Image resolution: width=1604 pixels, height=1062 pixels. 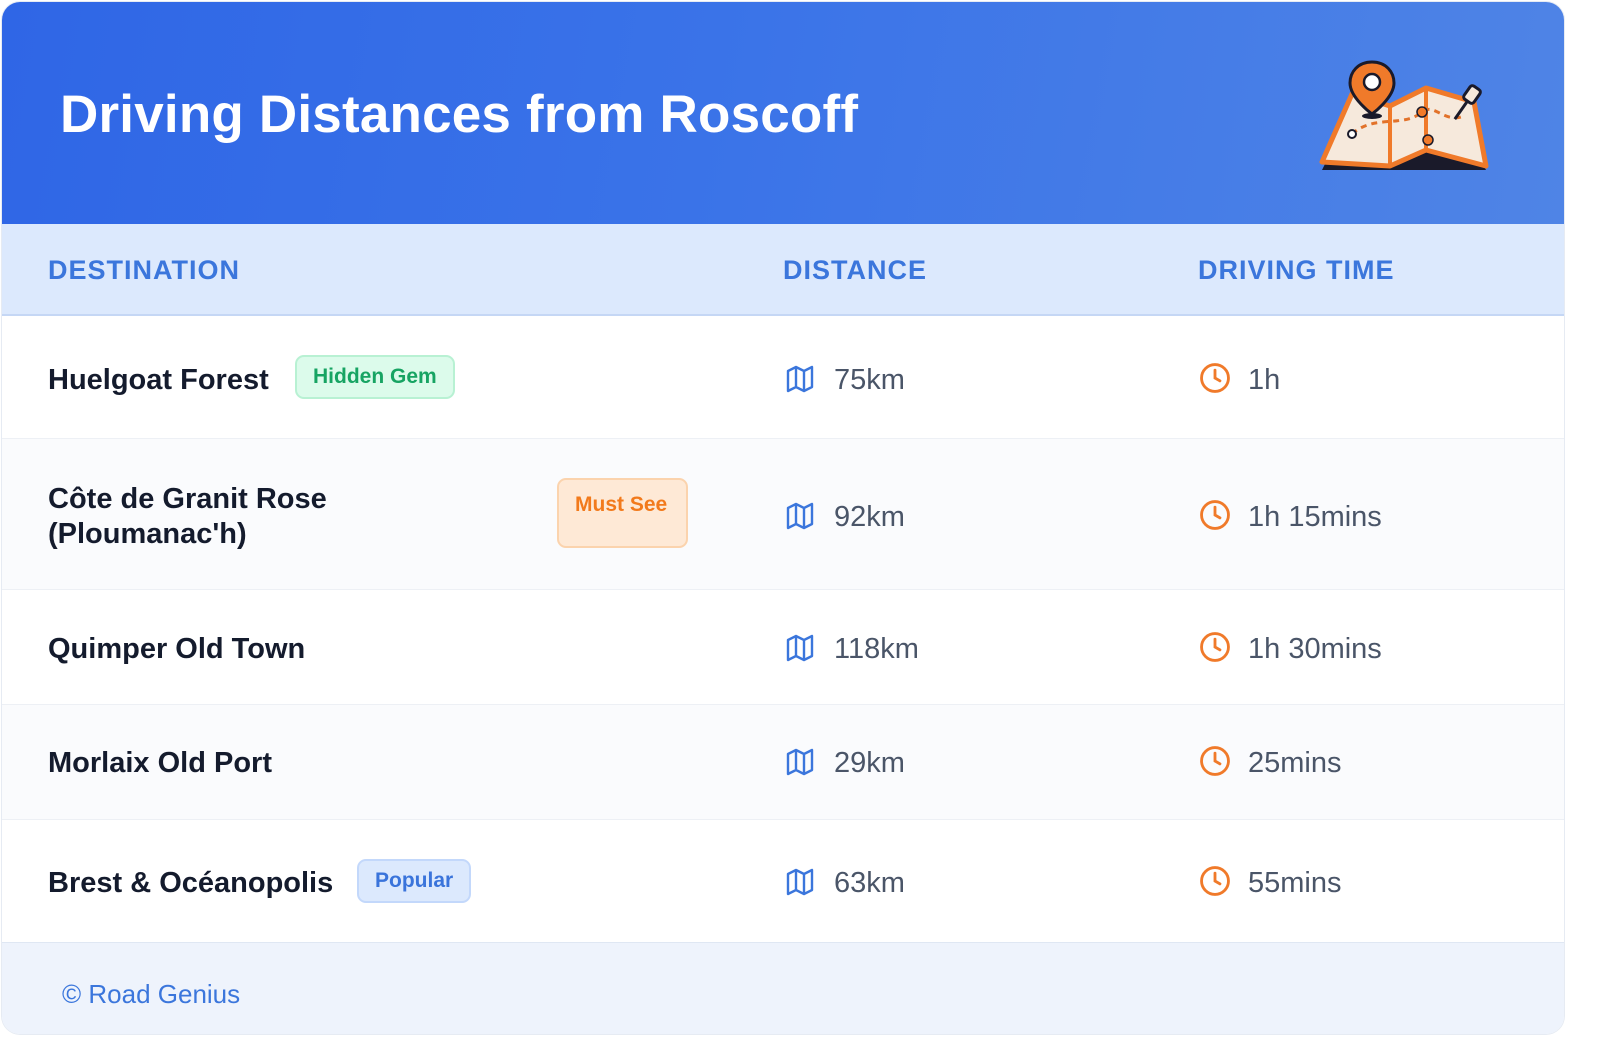 What do you see at coordinates (1295, 763) in the screenshot?
I see `time-value: 25mins` at bounding box center [1295, 763].